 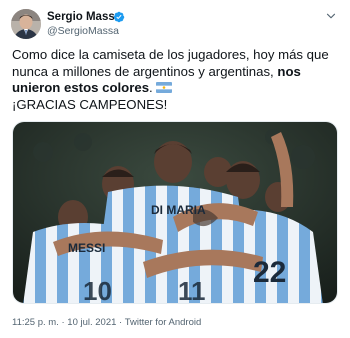 What do you see at coordinates (86, 248) in the screenshot?
I see `jersey-name-messi: MESSI` at bounding box center [86, 248].